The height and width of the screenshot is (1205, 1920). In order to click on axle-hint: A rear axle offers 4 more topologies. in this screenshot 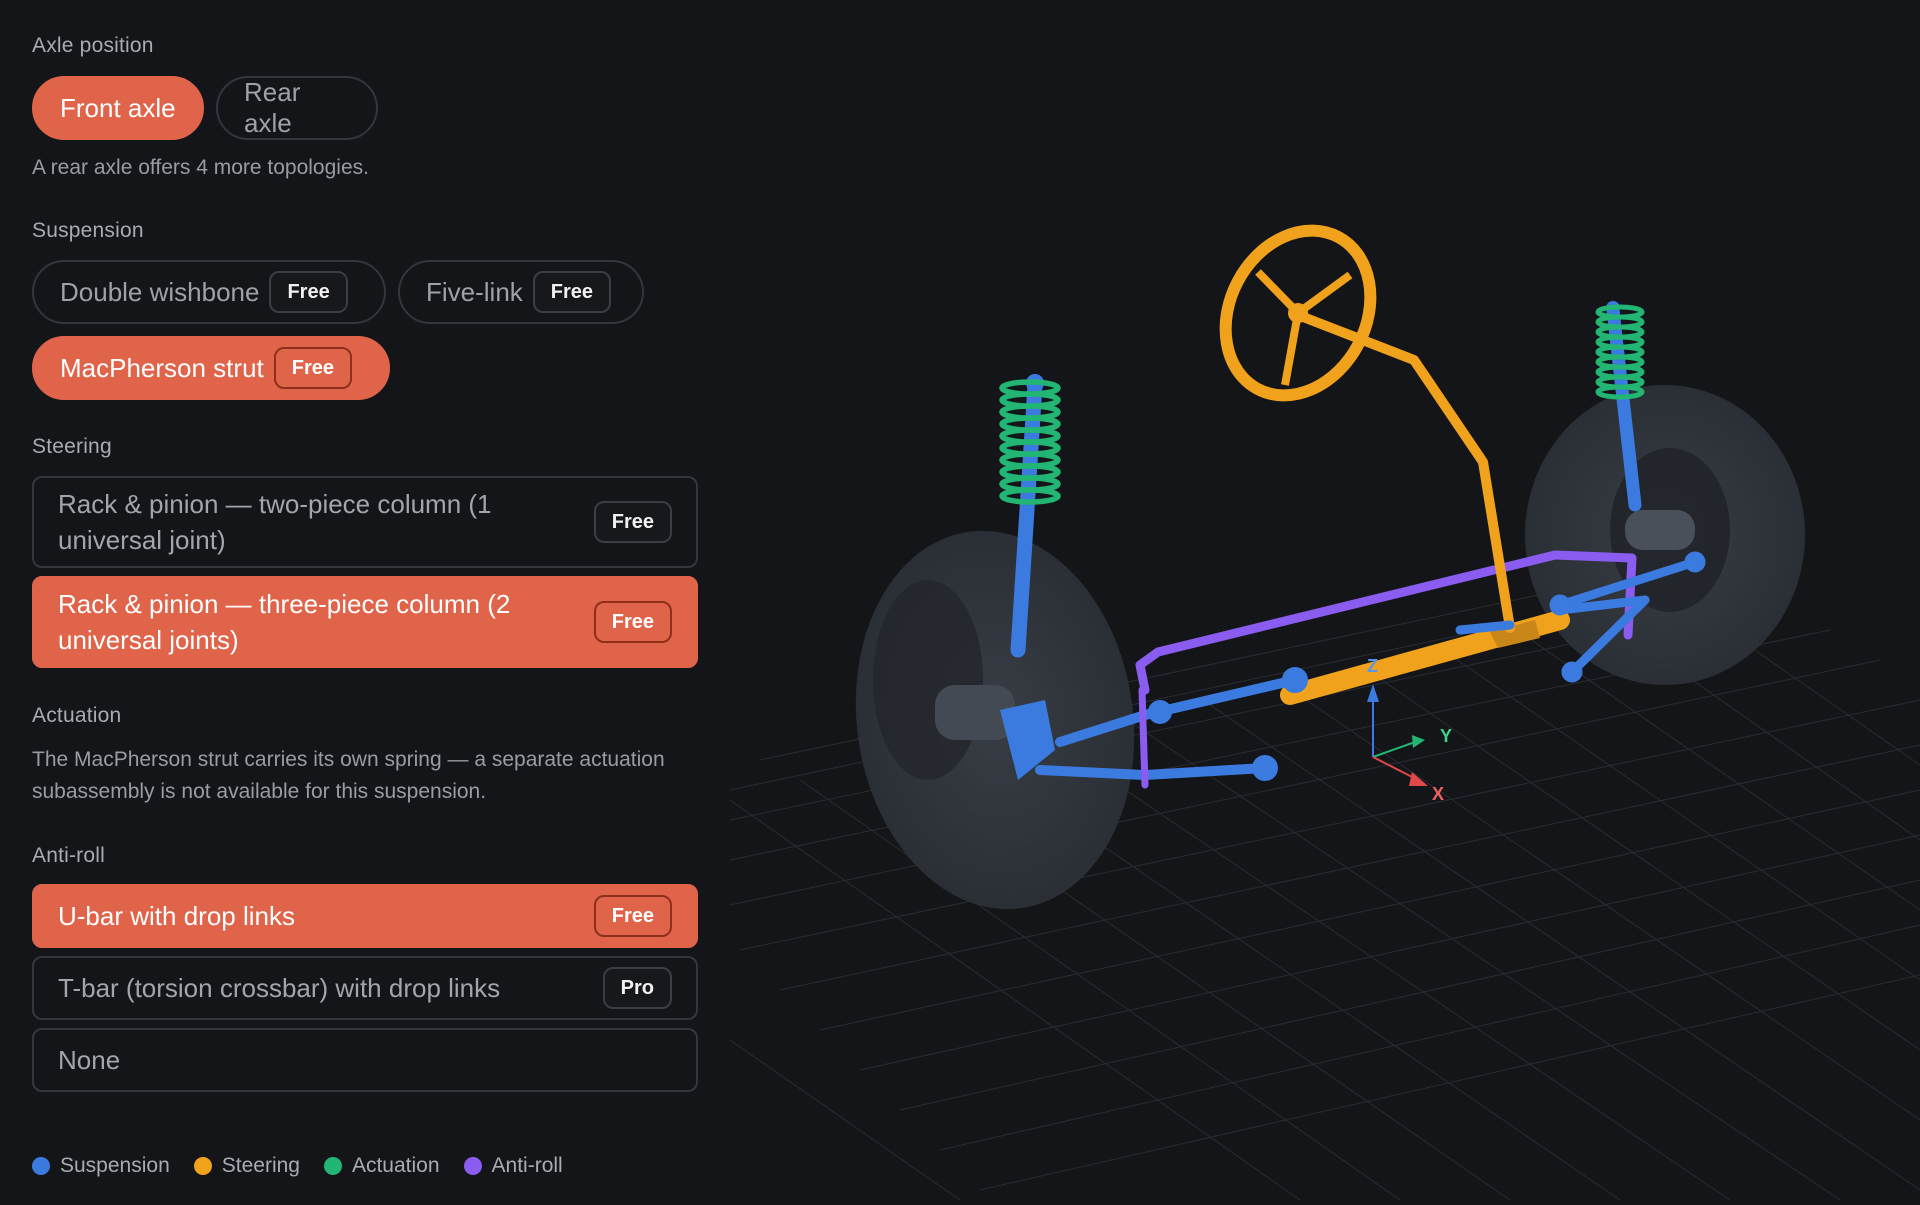, I will do `click(200, 167)`.